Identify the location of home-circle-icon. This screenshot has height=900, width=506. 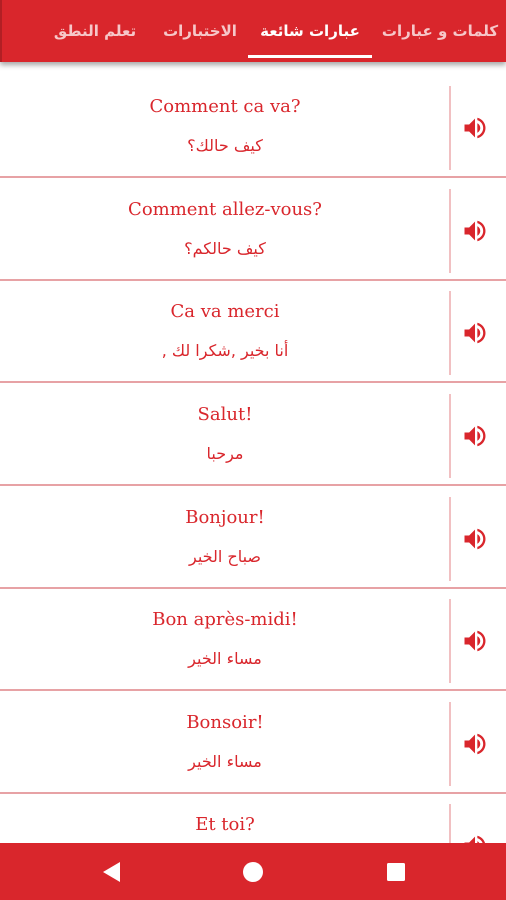
(253, 872).